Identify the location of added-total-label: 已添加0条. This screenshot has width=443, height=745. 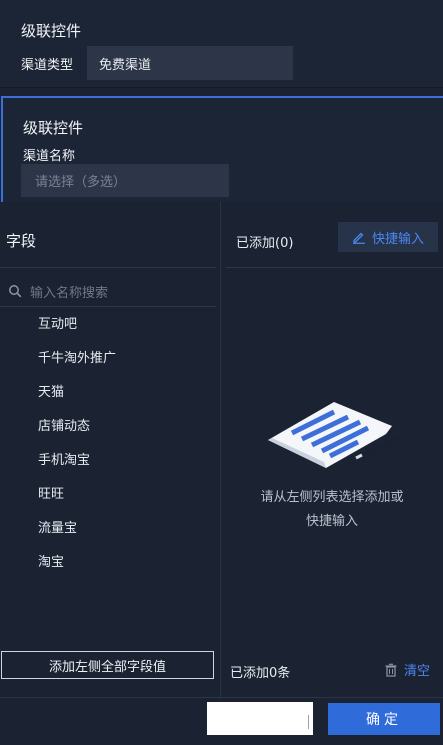
(260, 673).